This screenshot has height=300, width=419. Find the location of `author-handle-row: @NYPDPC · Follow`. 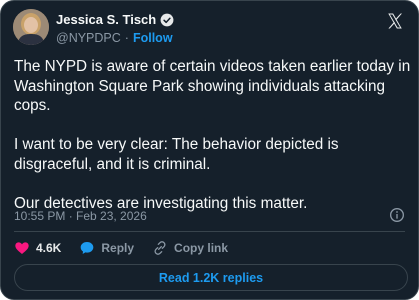

author-handle-row: @NYPDPC · Follow is located at coordinates (114, 38).